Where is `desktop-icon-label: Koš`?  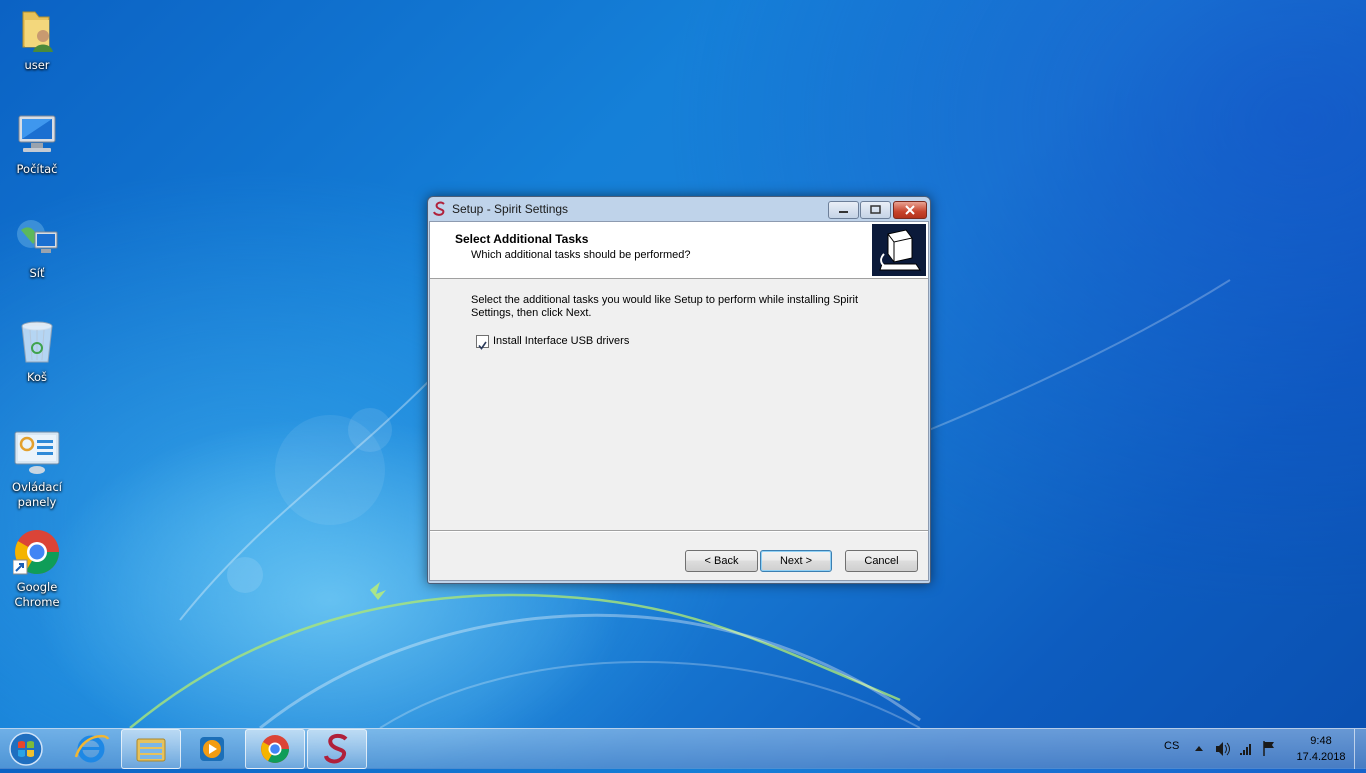
desktop-icon-label: Koš is located at coordinates (37, 377).